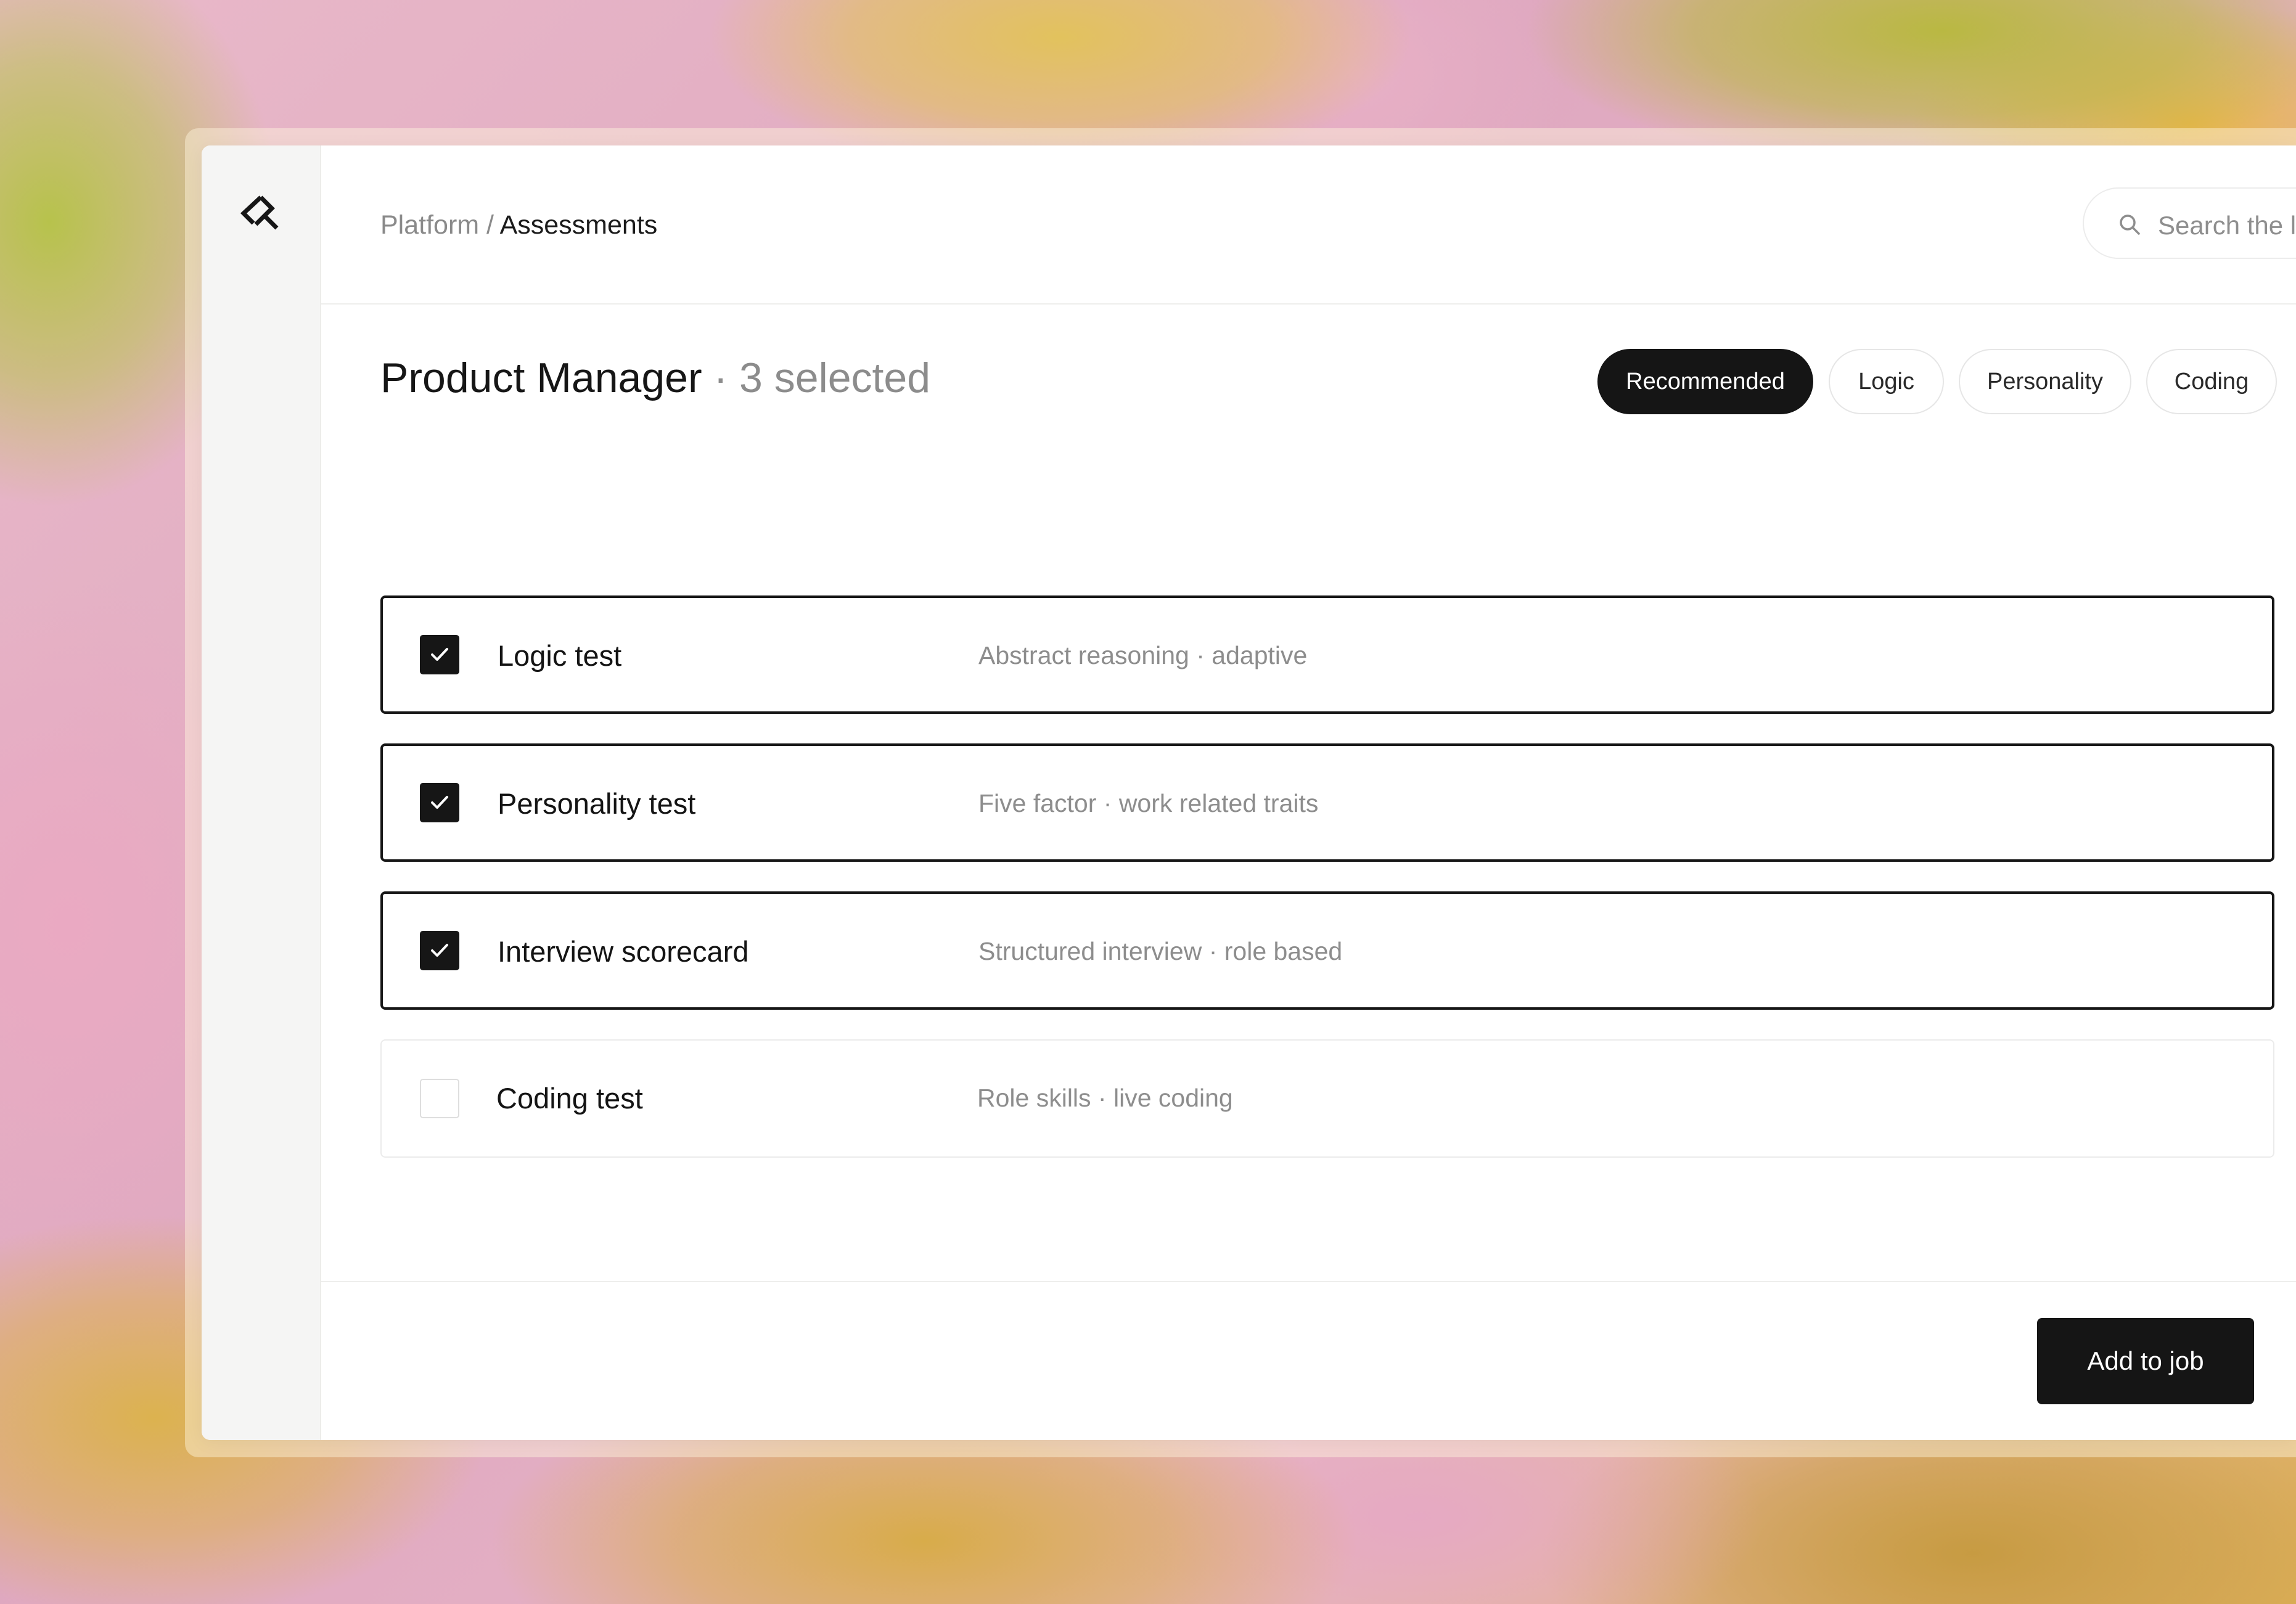 The image size is (2296, 1604). Describe the element at coordinates (261, 792) in the screenshot. I see `sidebar` at that location.